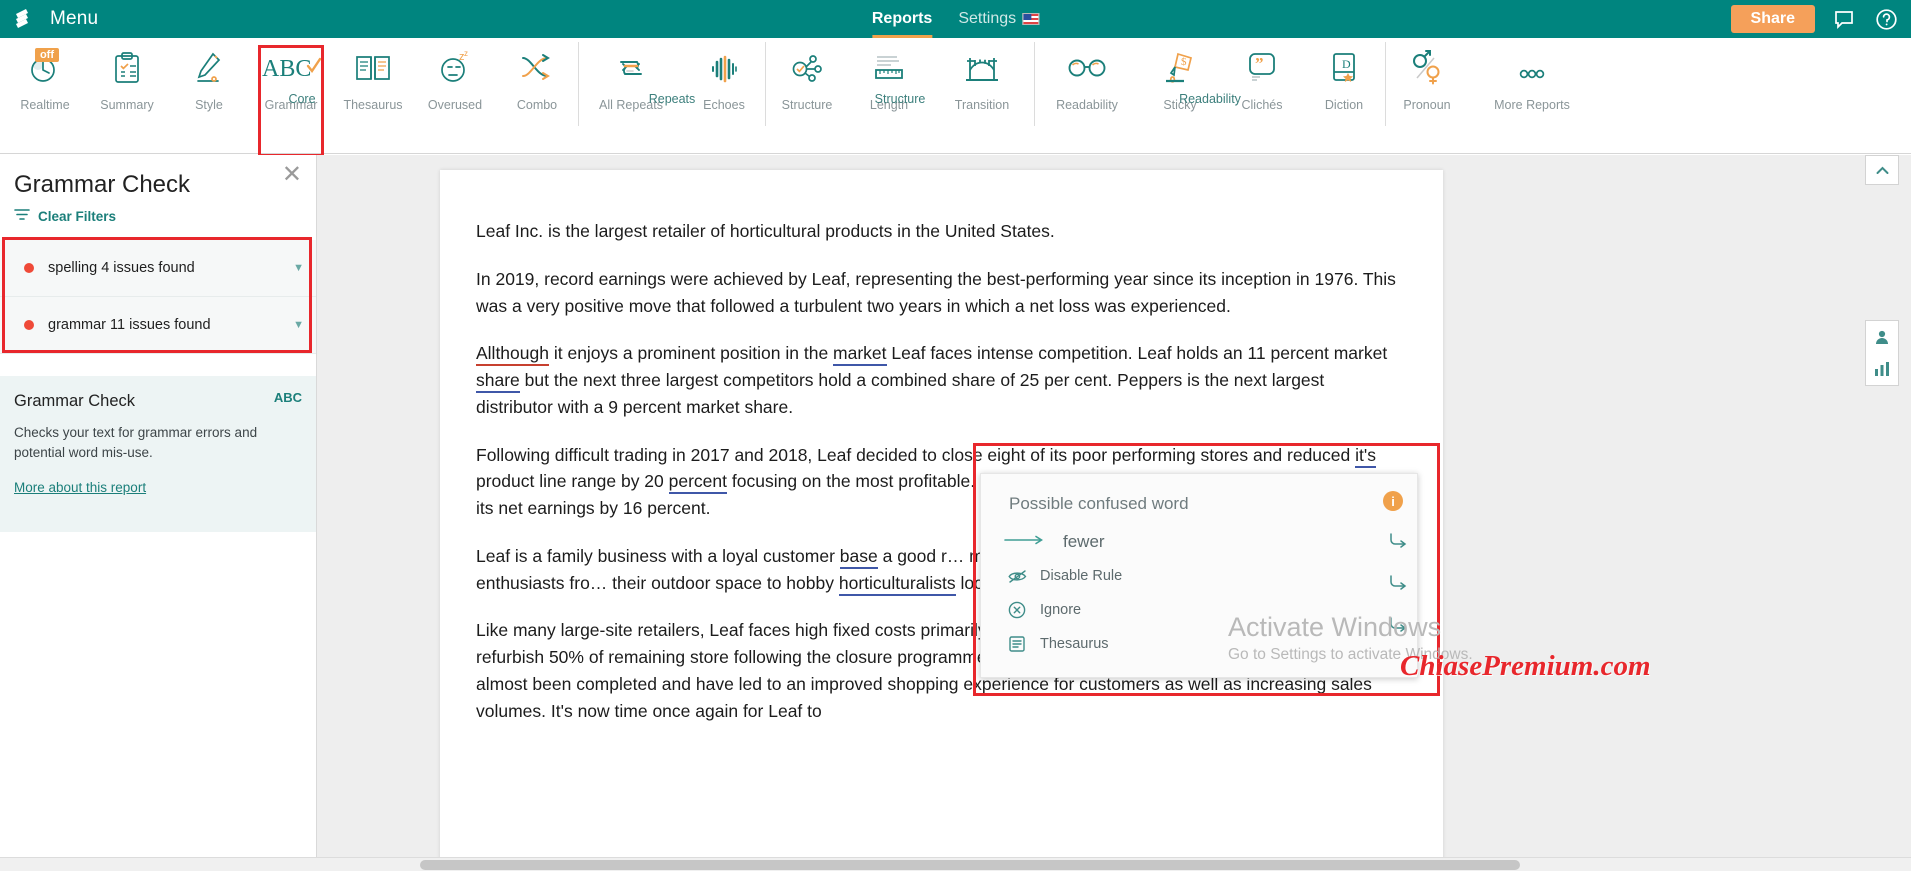 The width and height of the screenshot is (1911, 871). What do you see at coordinates (1199, 569) in the screenshot?
I see `action-disable-rule: Disable Rule` at bounding box center [1199, 569].